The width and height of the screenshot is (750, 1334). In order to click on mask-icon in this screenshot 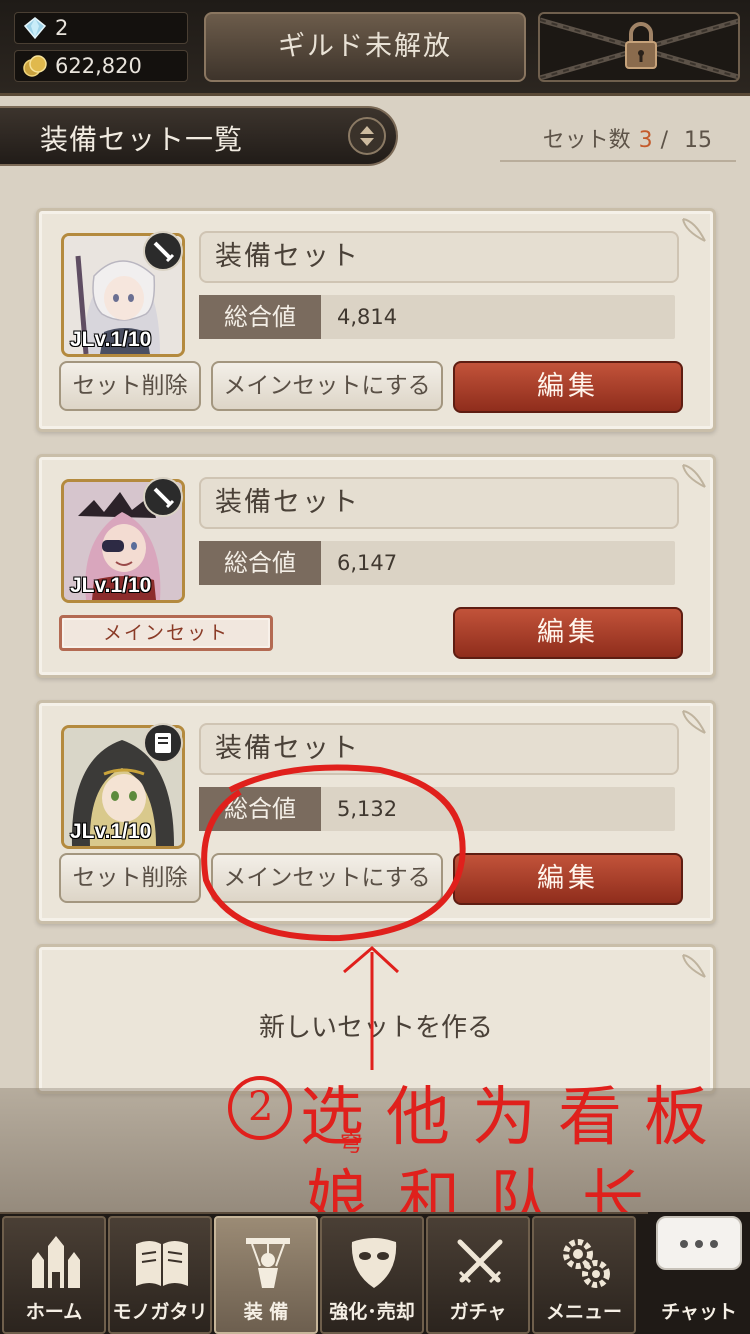, I will do `click(374, 1263)`.